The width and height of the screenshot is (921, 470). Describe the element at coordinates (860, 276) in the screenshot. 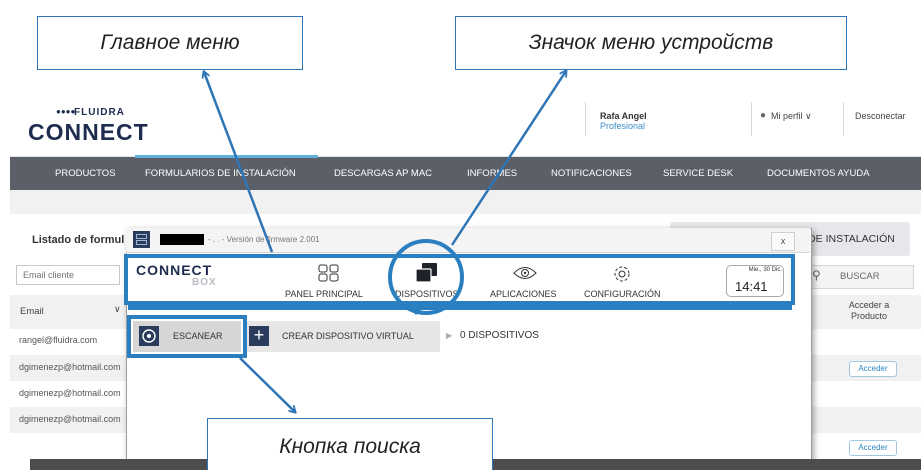

I see `search-label: BUSCAR` at that location.